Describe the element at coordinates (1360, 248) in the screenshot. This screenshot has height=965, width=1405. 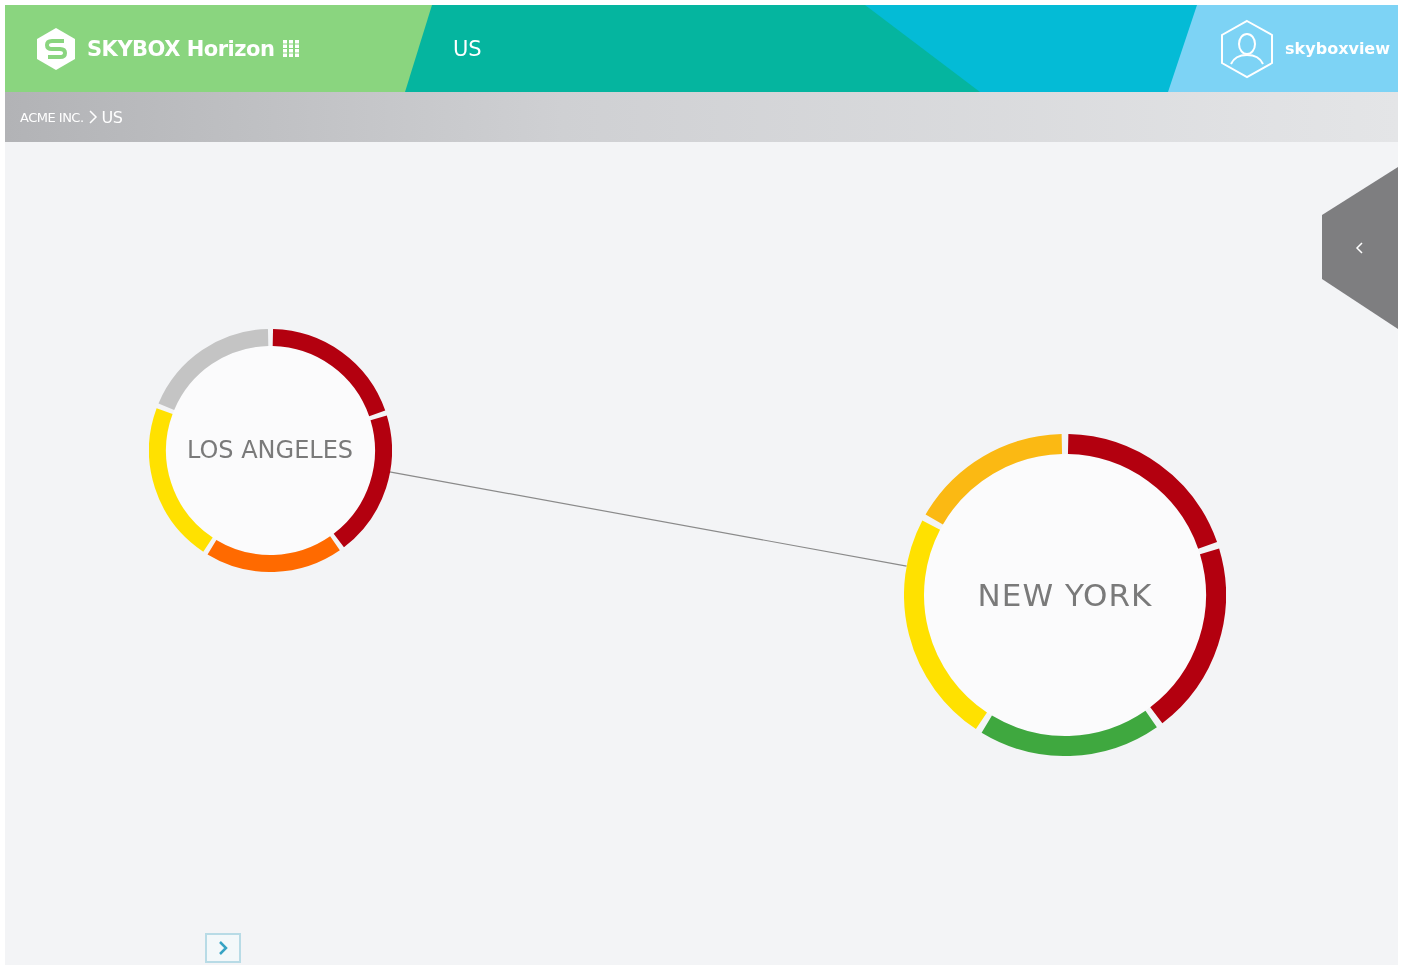
I see `side-panel-toggle` at that location.